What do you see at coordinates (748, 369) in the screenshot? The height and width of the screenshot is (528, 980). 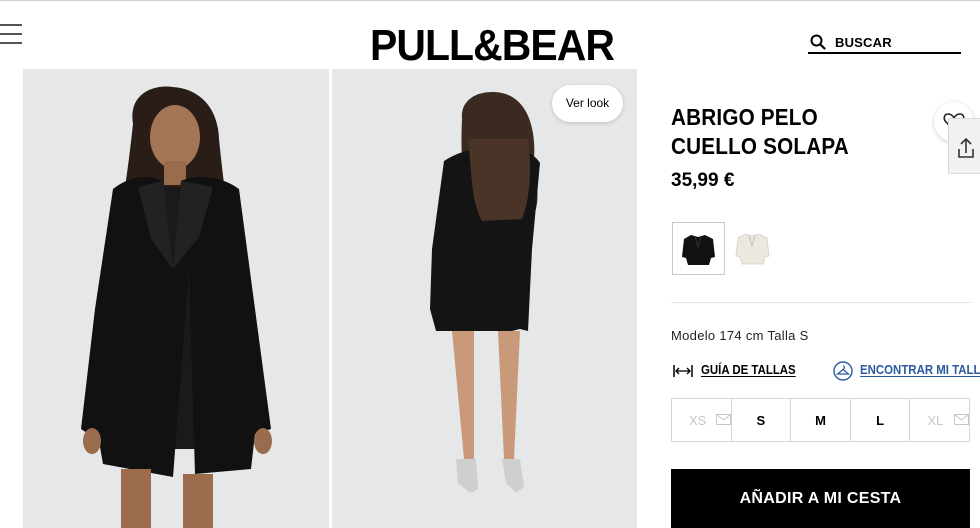 I see `size-guide-label: GUÍA DE TALLAS` at bounding box center [748, 369].